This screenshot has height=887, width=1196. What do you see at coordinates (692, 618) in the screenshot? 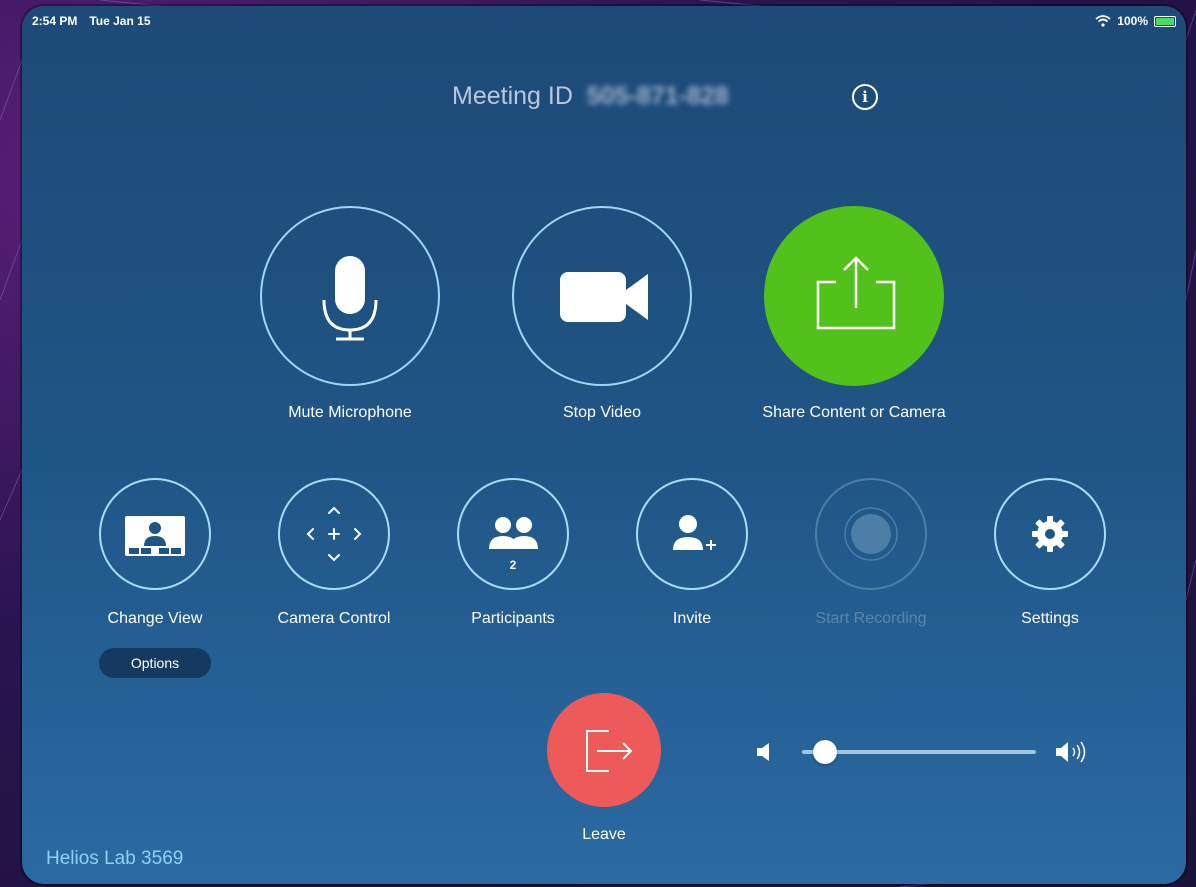
I see `invite-label: Invite` at bounding box center [692, 618].